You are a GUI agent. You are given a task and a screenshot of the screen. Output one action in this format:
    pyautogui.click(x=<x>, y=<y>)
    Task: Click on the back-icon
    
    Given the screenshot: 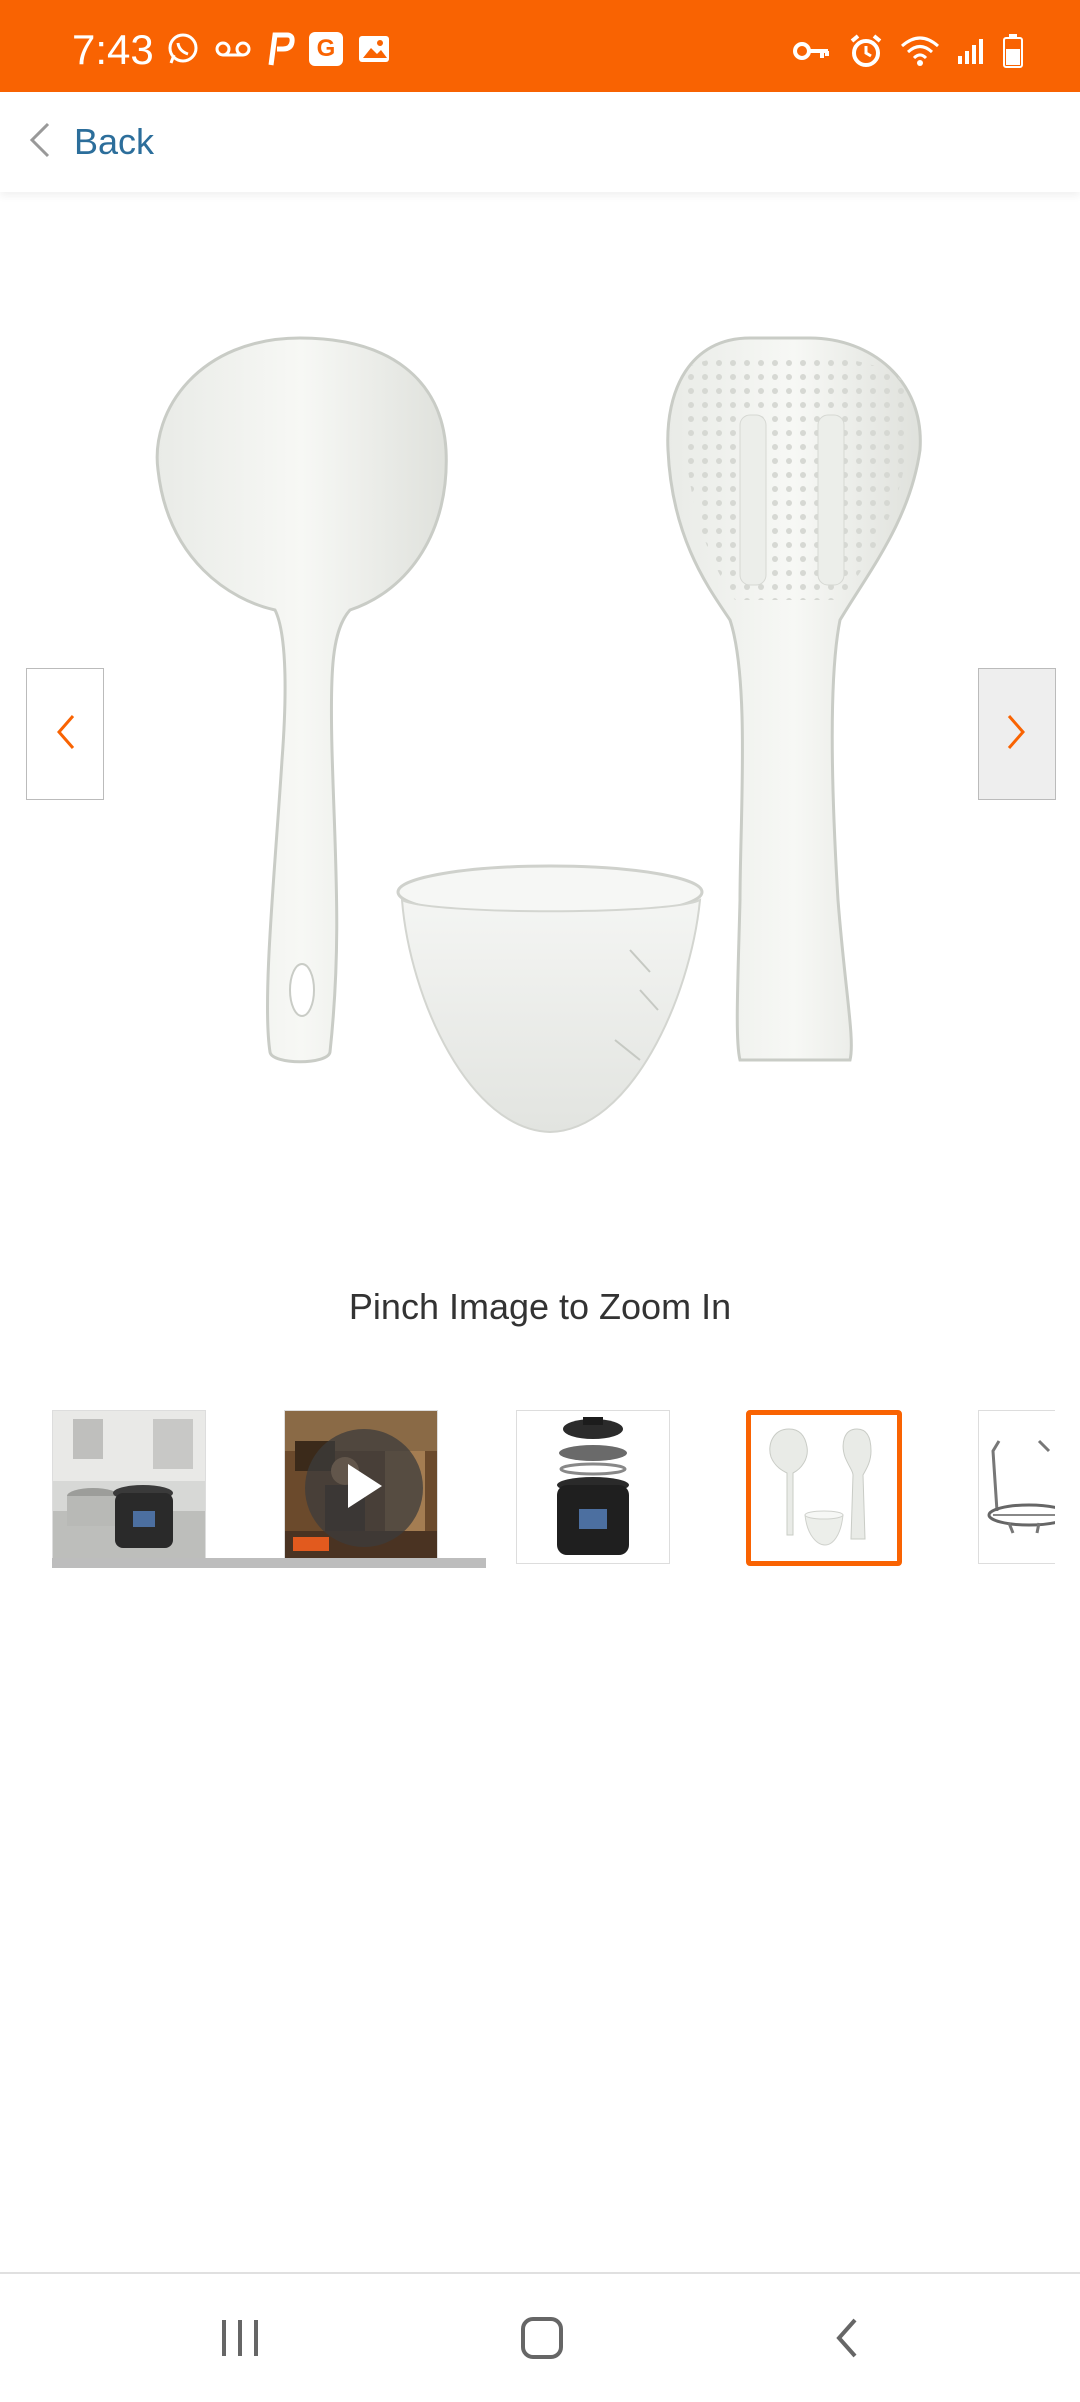 What is the action you would take?
    pyautogui.click(x=846, y=2340)
    